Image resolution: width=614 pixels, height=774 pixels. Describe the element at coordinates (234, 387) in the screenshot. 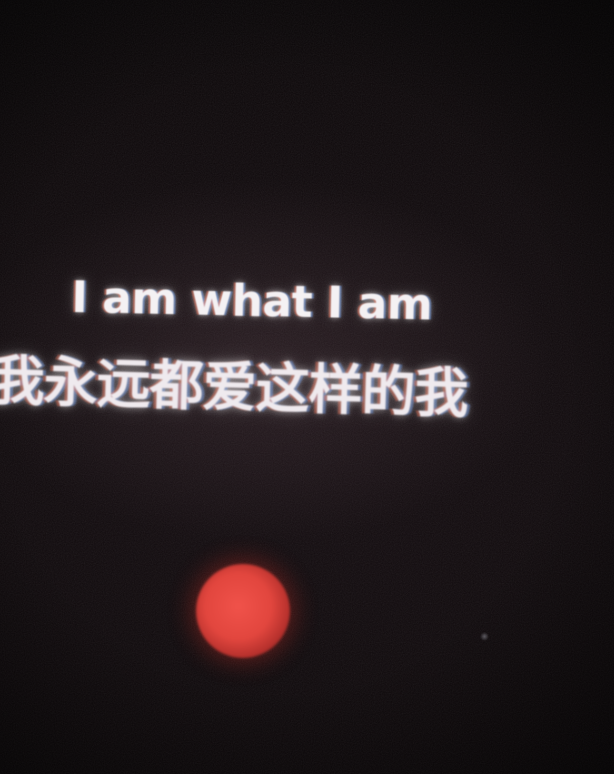

I see `caption-chinese: 我永远都爱这样的我` at that location.